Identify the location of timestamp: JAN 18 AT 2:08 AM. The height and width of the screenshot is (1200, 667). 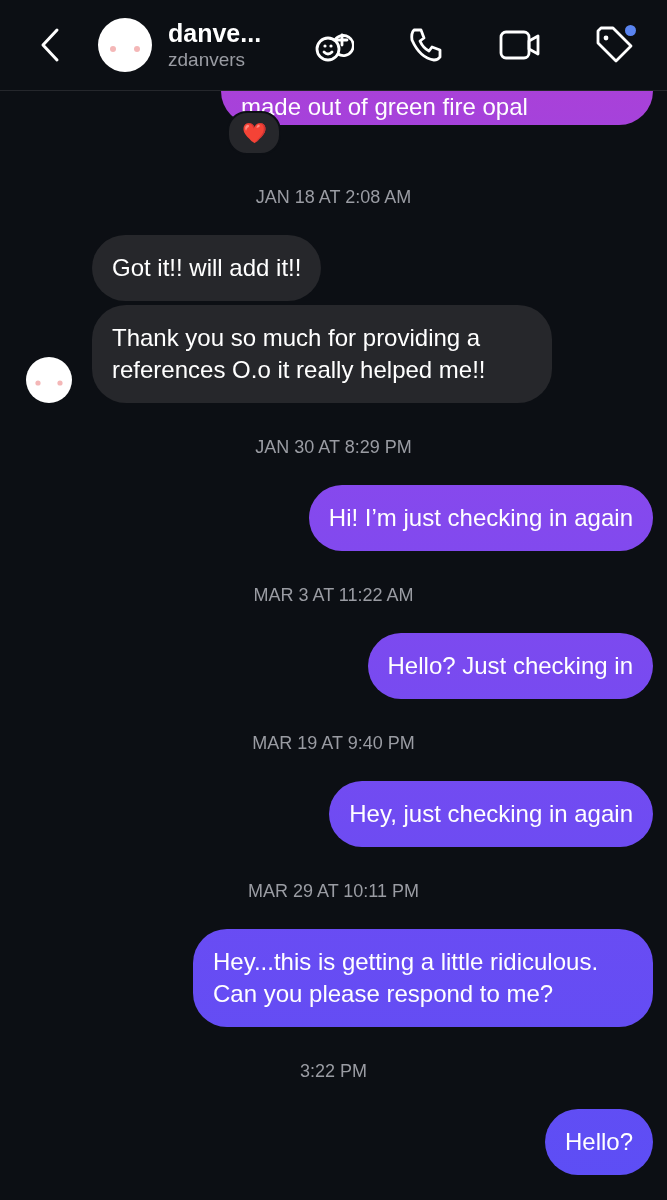
(333, 197).